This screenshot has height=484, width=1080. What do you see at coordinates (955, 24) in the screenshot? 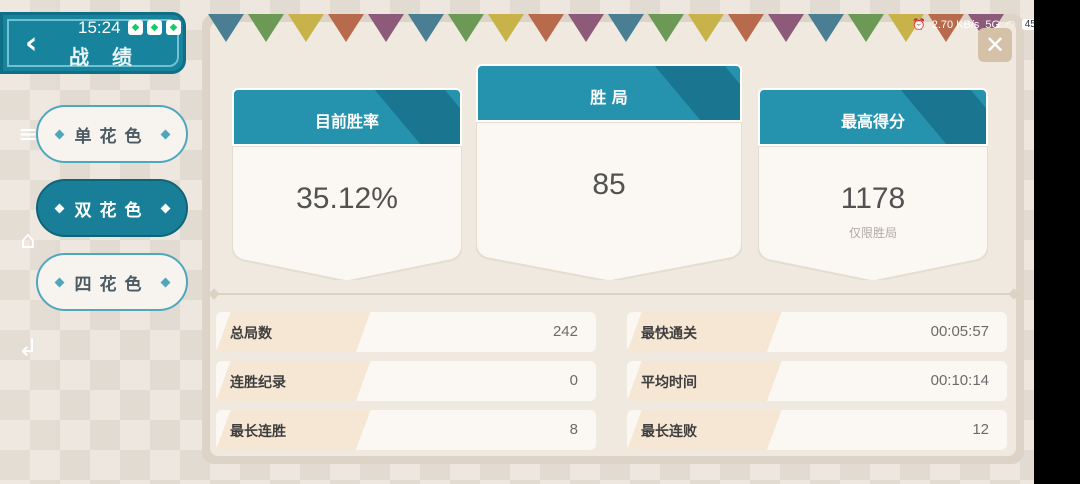
I see `net-speed: 2.70 KB/s` at bounding box center [955, 24].